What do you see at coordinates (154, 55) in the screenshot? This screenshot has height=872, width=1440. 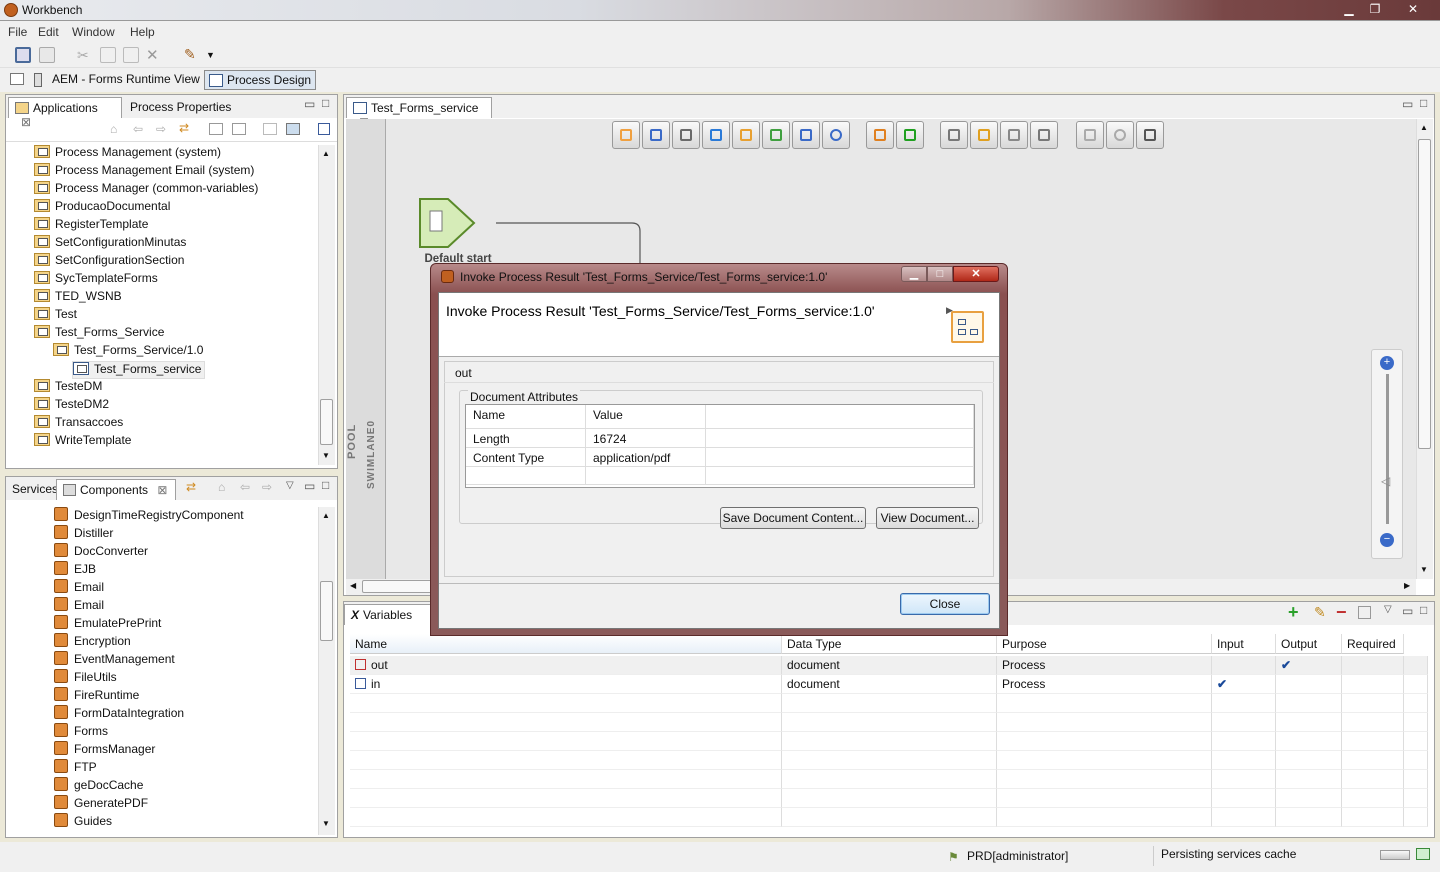 I see `delete-icon: ✕` at bounding box center [154, 55].